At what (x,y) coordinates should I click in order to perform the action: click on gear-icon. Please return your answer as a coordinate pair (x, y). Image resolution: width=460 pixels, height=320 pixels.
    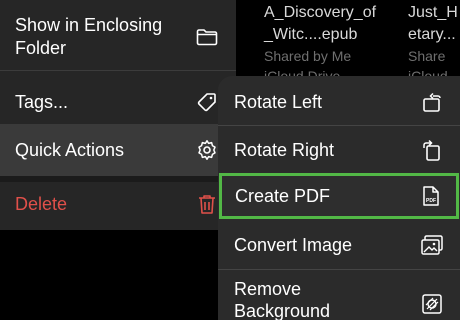
    Looking at the image, I should click on (207, 150).